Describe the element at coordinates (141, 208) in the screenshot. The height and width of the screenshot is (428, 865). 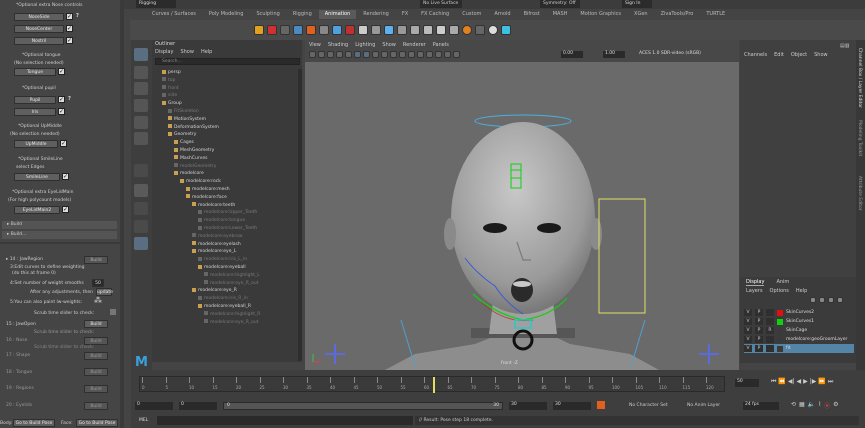
I see `layout-two-icon` at that location.